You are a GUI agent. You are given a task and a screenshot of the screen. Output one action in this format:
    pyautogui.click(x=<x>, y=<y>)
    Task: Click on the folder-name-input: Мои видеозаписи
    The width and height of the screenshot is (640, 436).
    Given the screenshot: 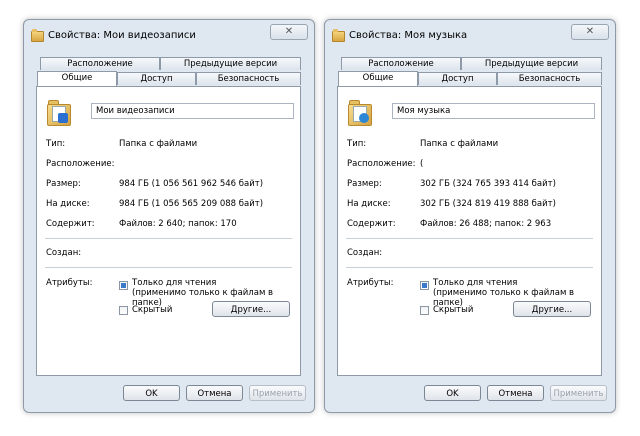 What is the action you would take?
    pyautogui.click(x=192, y=111)
    